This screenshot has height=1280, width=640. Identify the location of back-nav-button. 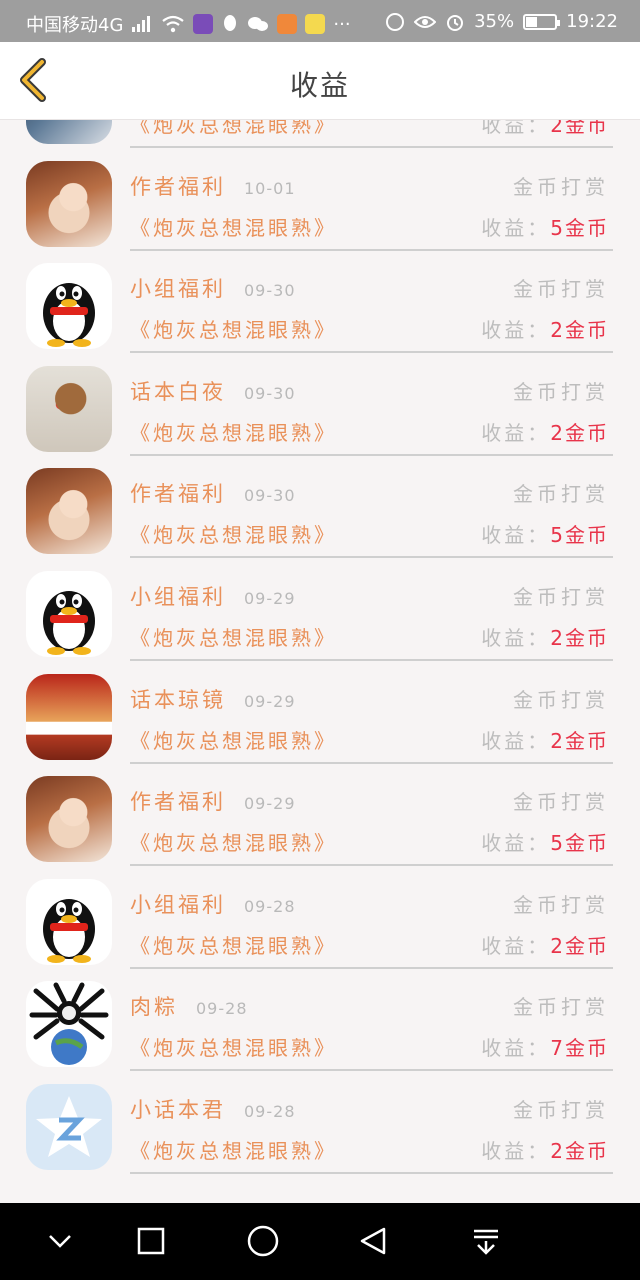
(374, 1241).